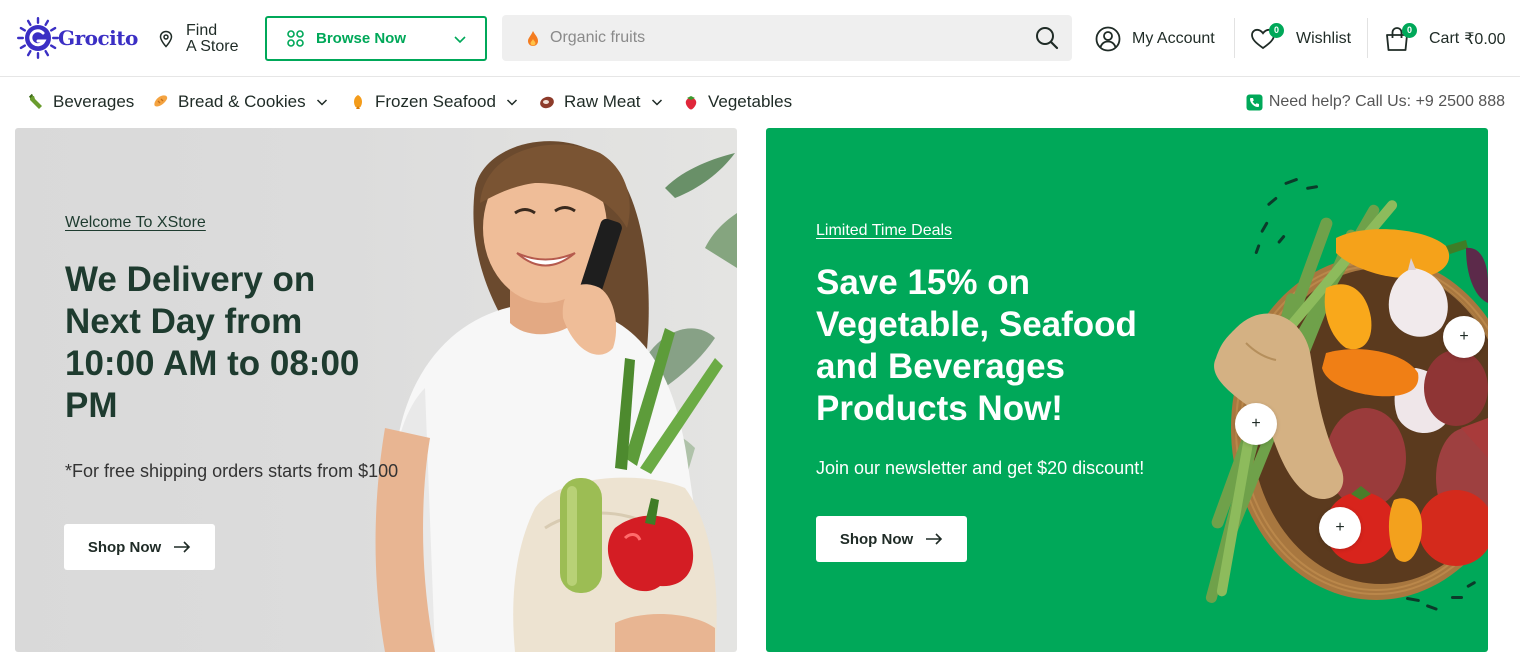 The image size is (1520, 670). Describe the element at coordinates (212, 363) in the screenshot. I see `headline-line: 10:00 AM to 08:00` at that location.